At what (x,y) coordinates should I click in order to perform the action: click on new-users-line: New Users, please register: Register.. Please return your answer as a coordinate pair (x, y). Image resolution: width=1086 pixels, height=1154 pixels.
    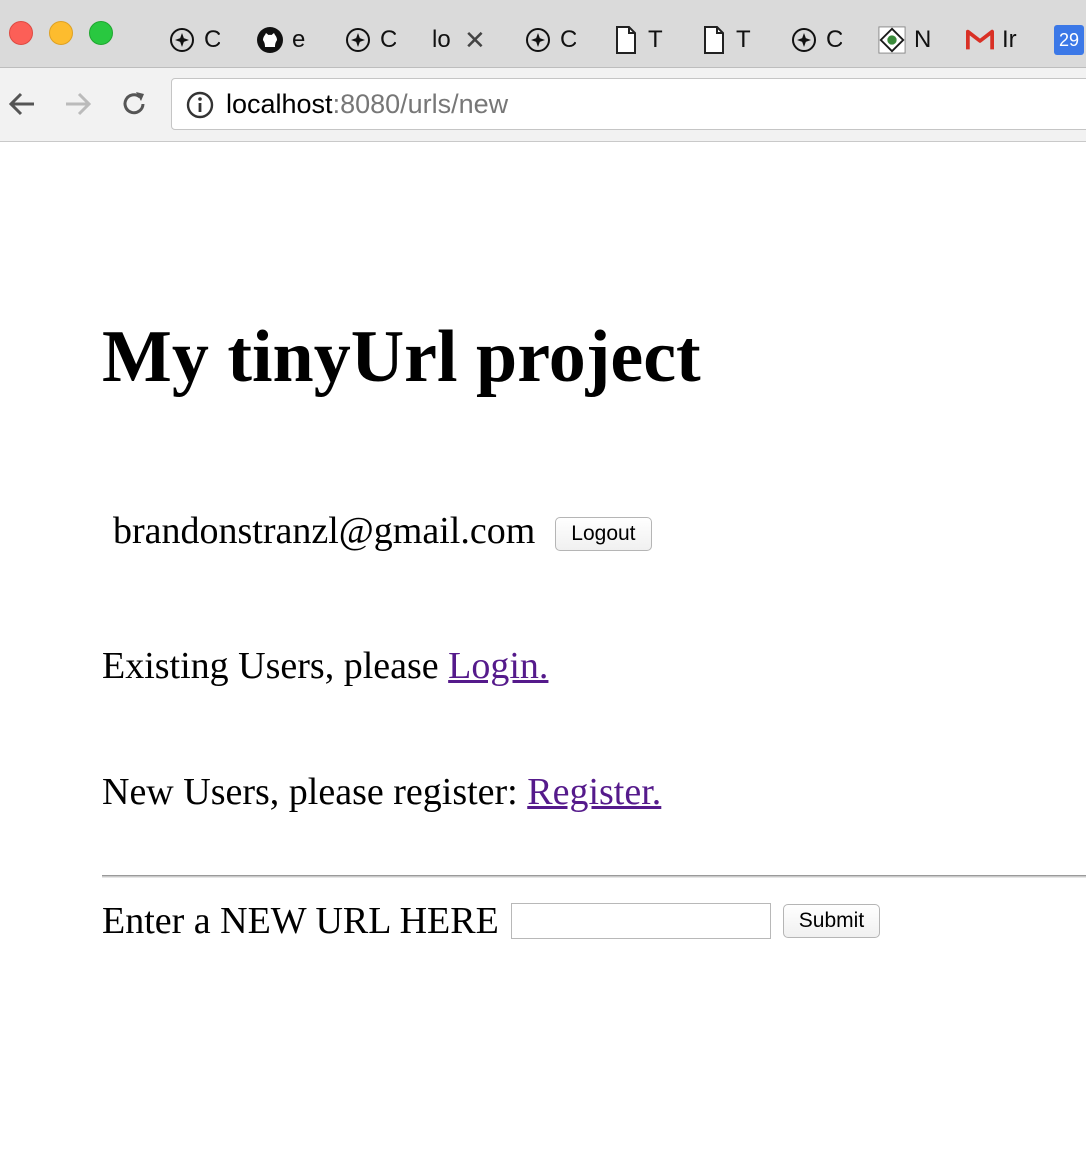
    Looking at the image, I should click on (381, 792).